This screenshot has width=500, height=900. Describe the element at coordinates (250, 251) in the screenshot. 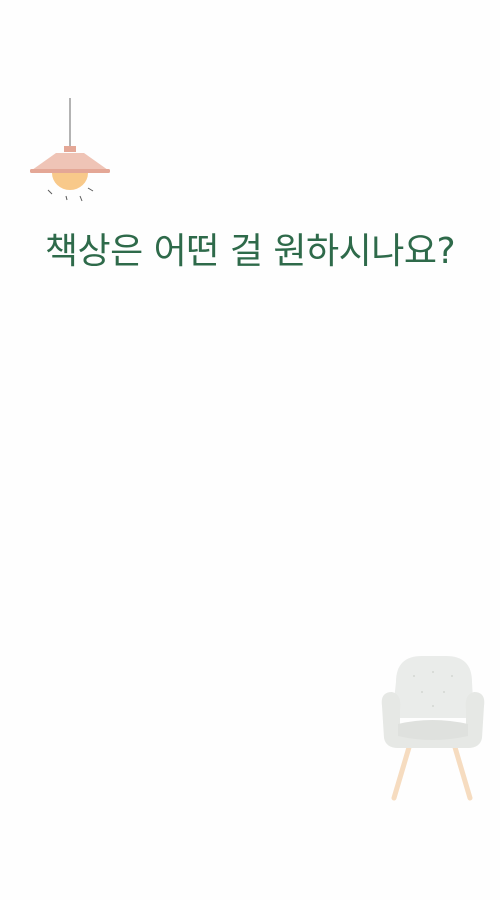

I see `question-title: 책상은 어떤 걸 원하시나요?` at that location.